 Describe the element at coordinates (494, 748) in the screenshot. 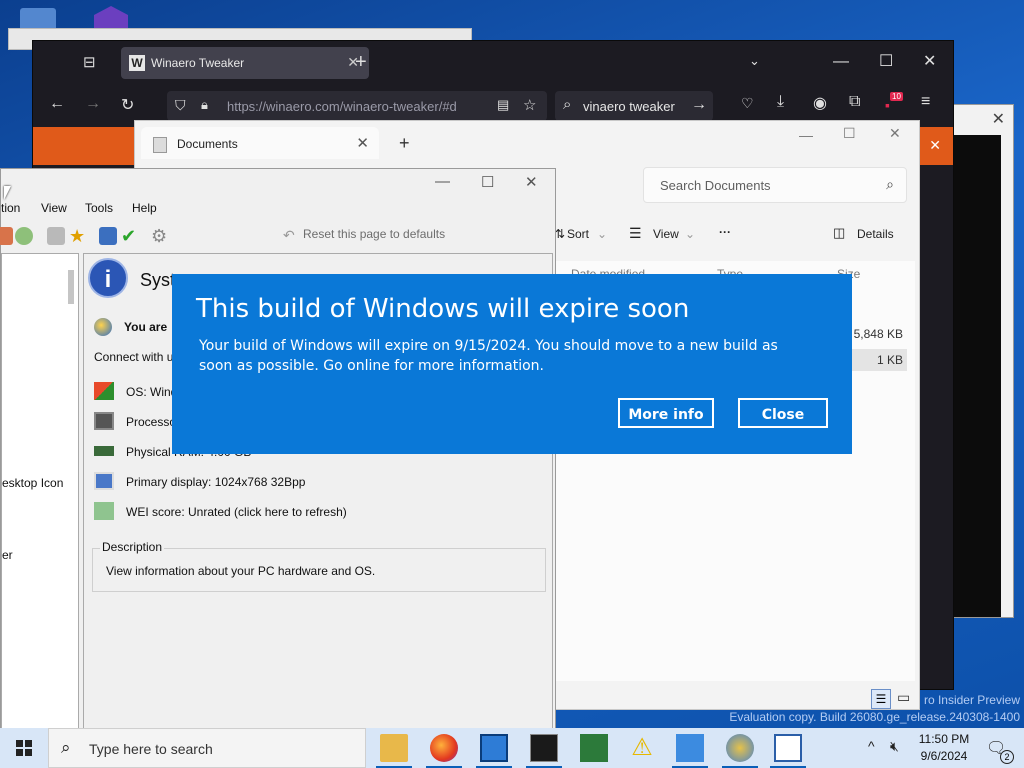

I see `app-window-icon` at that location.